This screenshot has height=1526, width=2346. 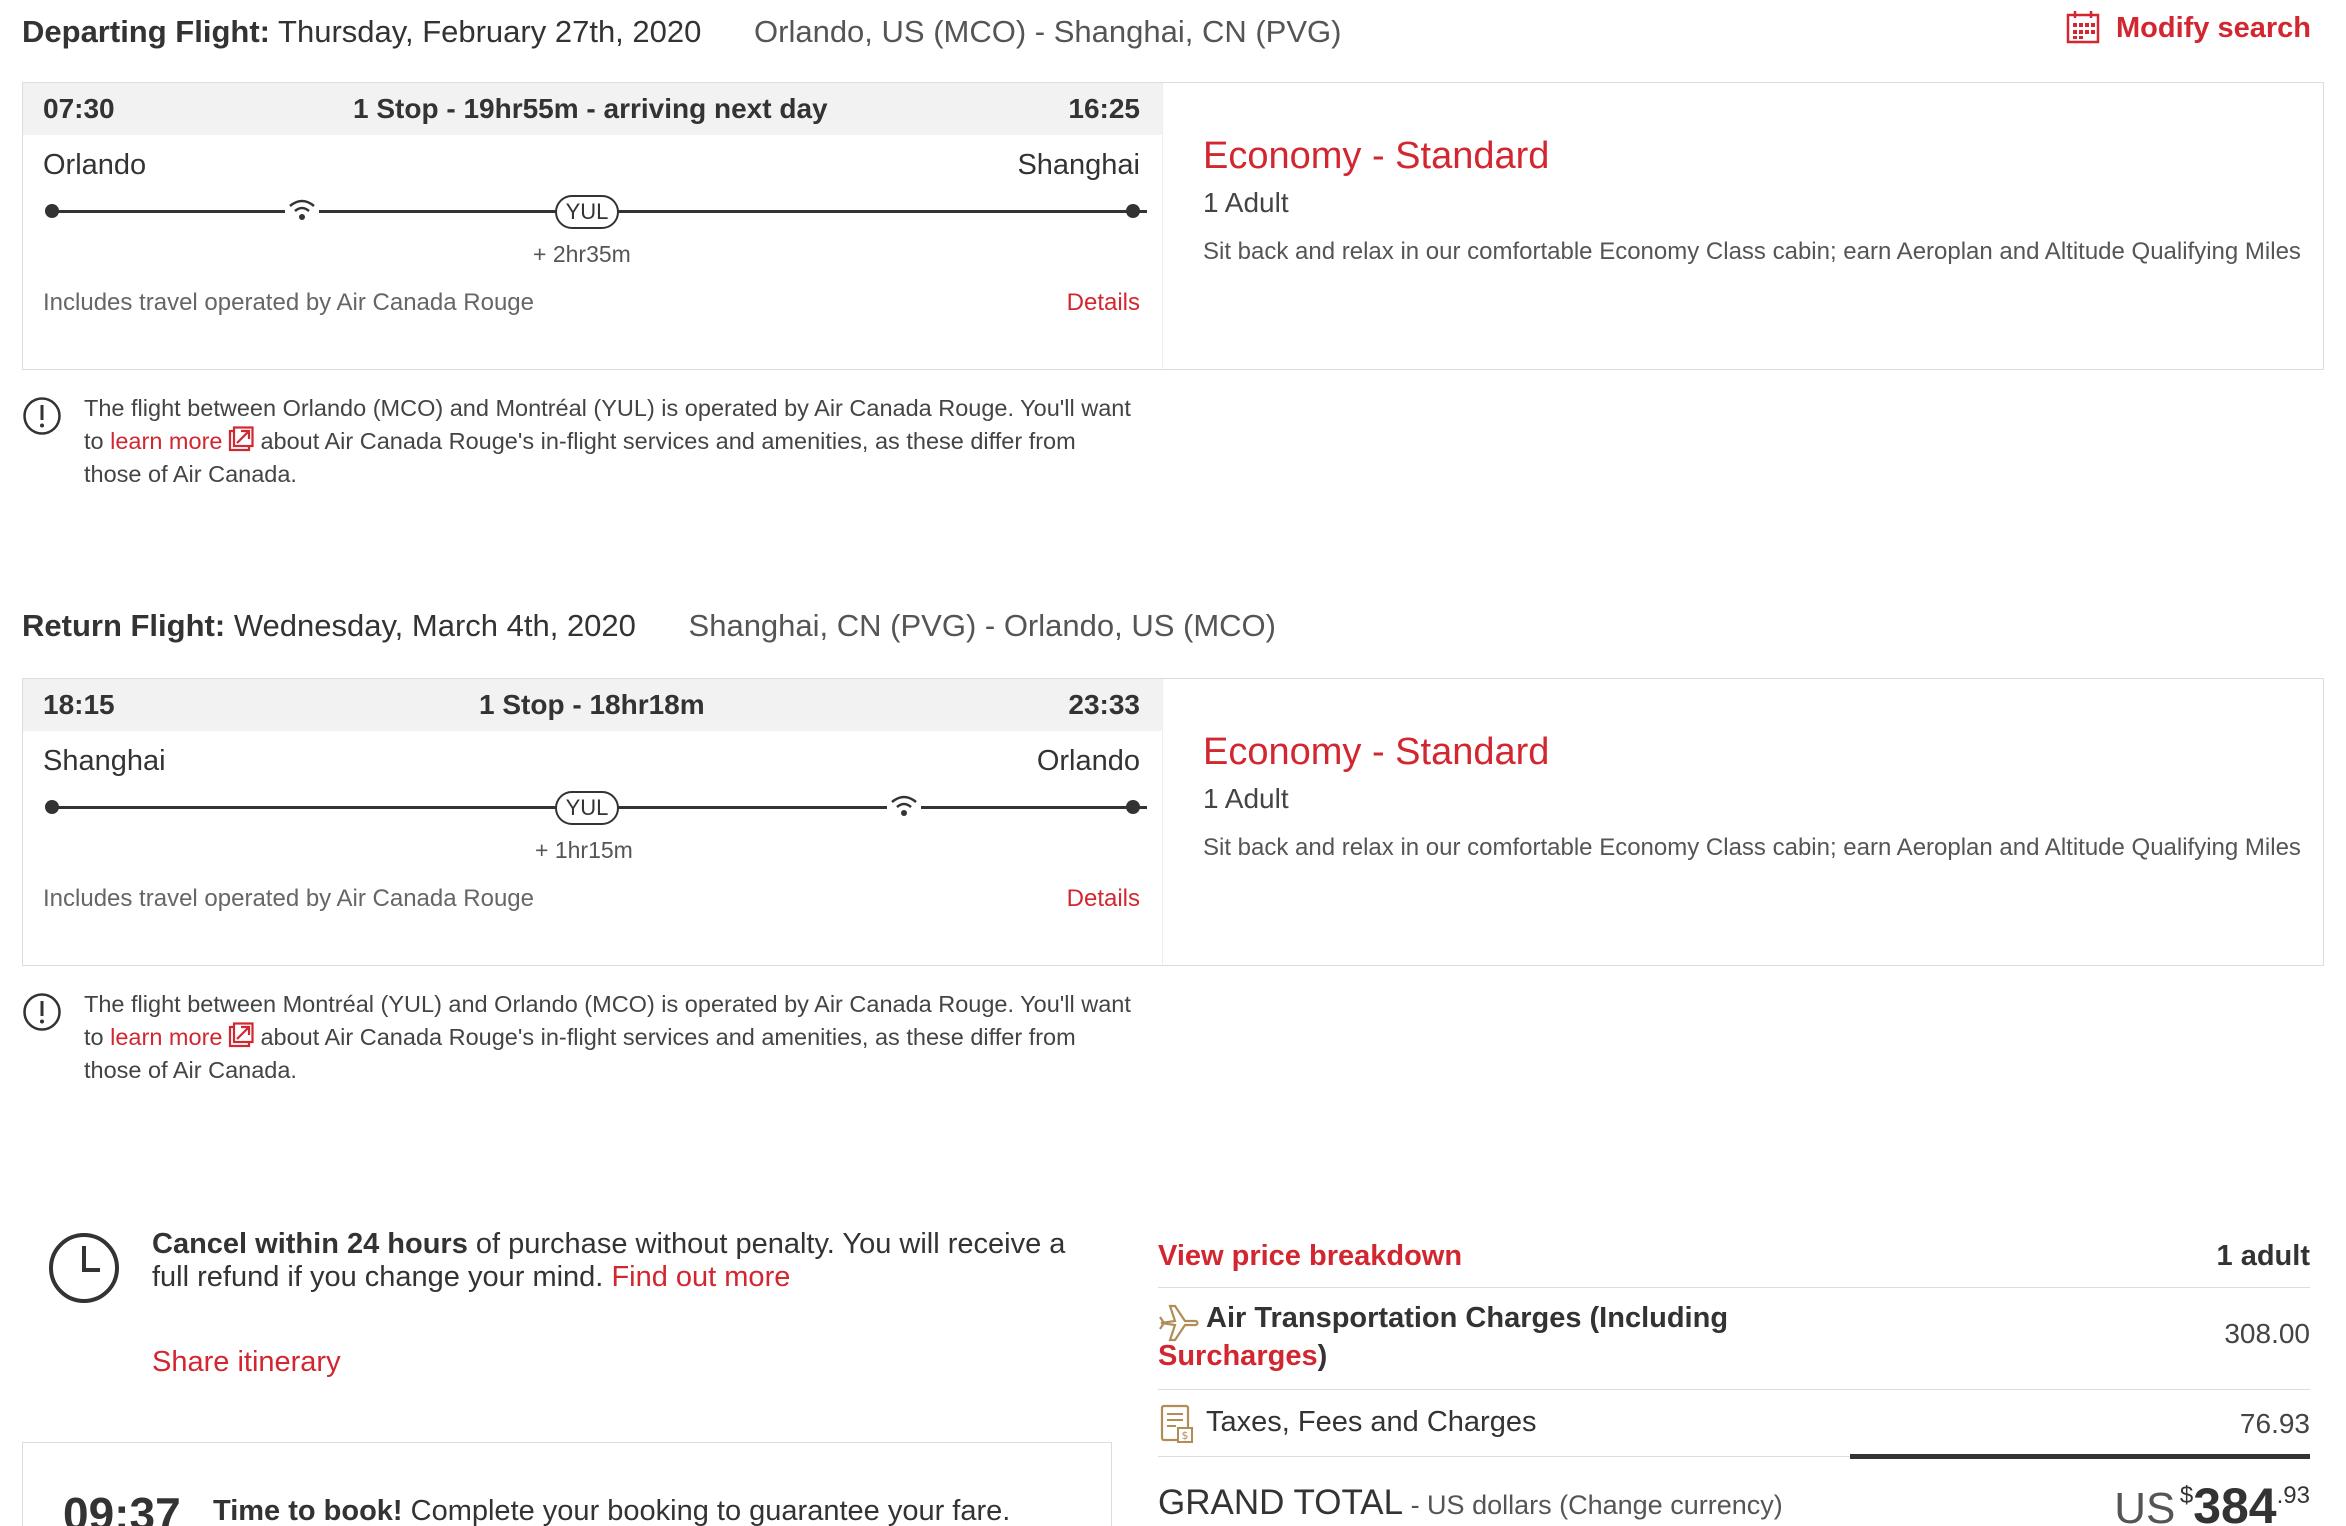 I want to click on find-out-more-link: Find out more, so click(x=700, y=1277).